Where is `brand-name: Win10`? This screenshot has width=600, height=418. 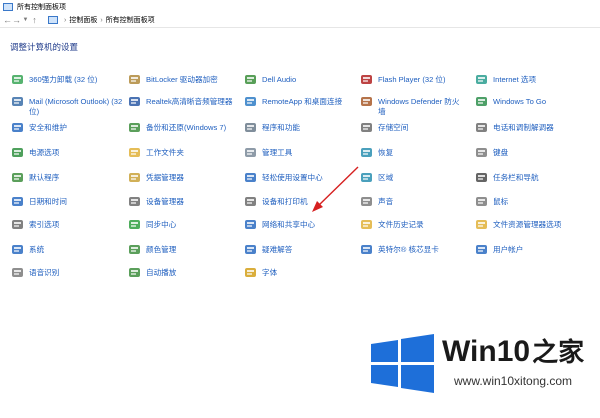 brand-name: Win10 is located at coordinates (486, 351).